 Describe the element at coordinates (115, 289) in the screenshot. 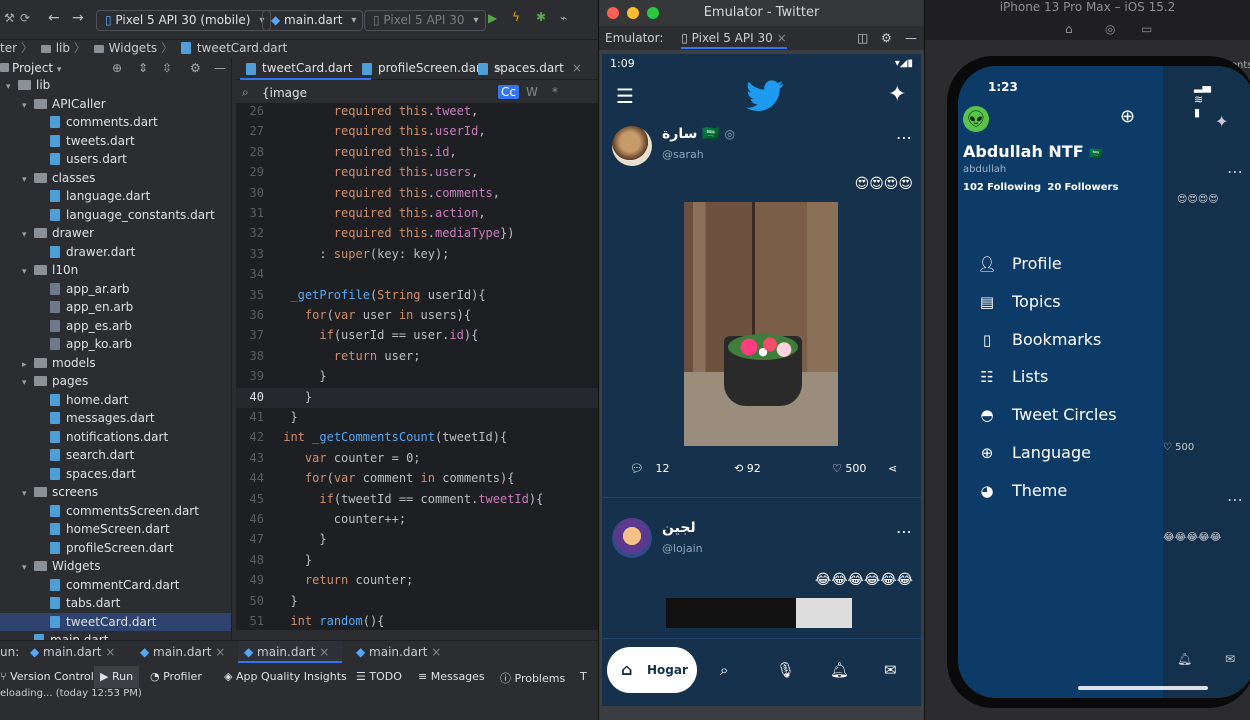

I see `project-tree-item: app_ar.arb` at that location.